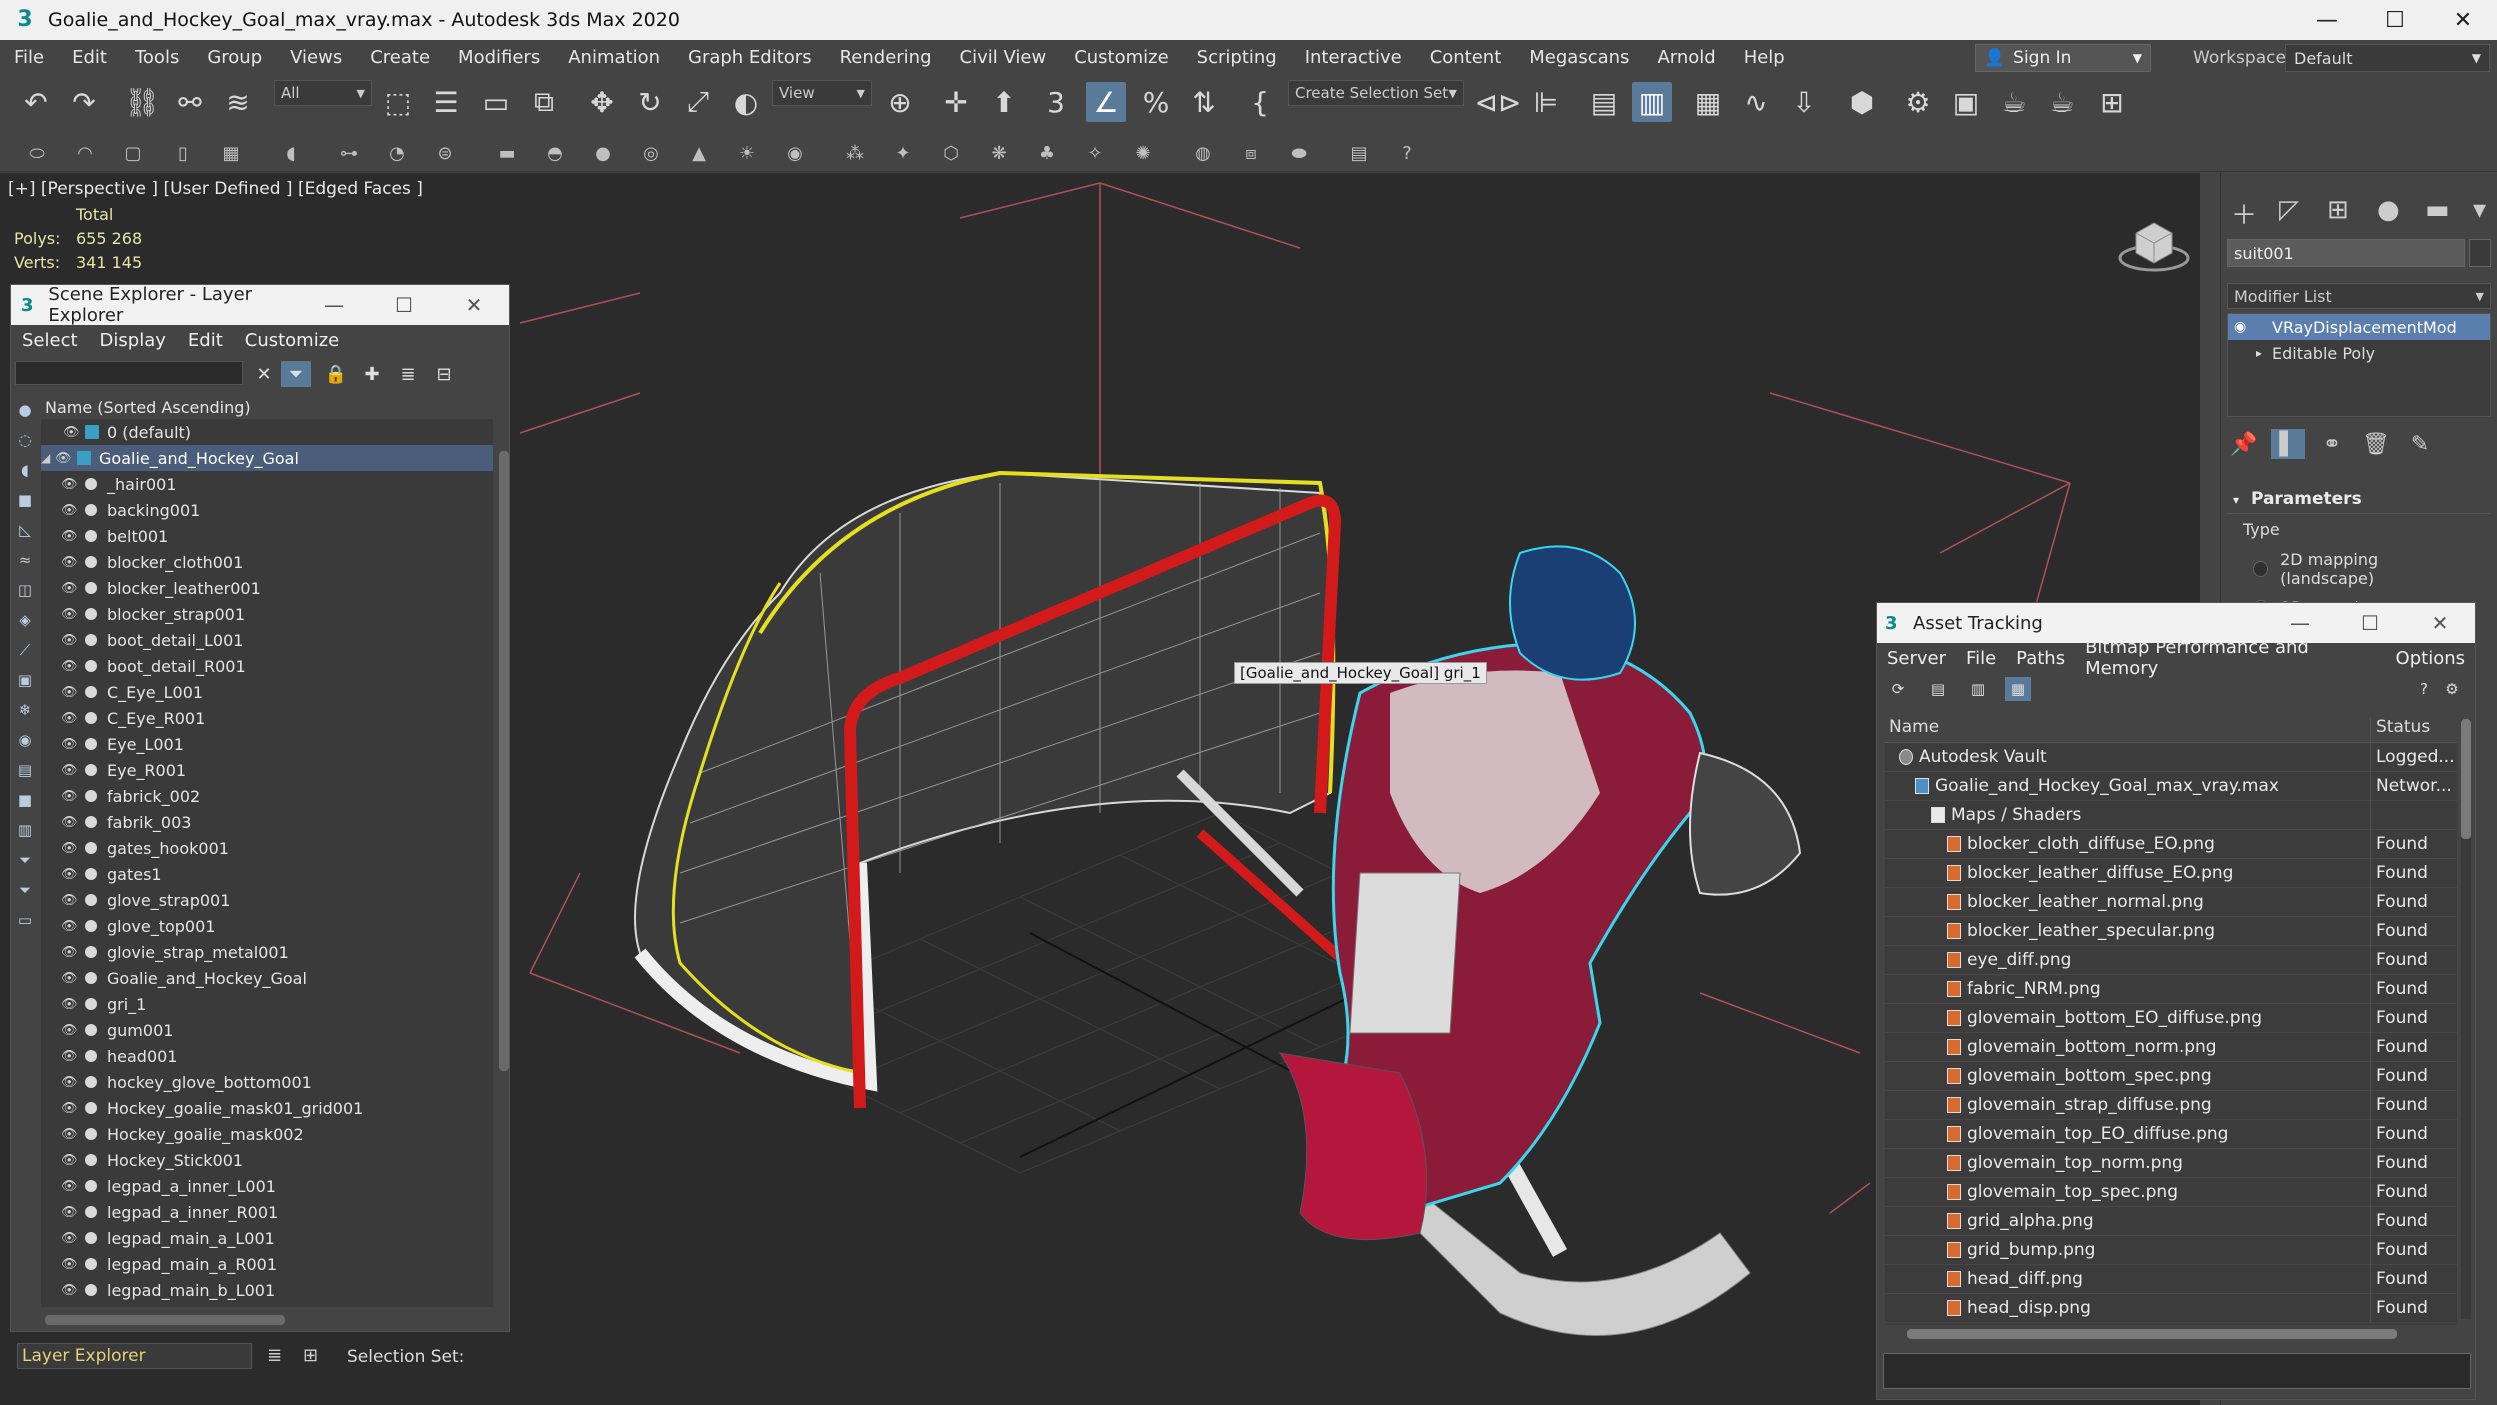  Describe the element at coordinates (698, 102) in the screenshot. I see `scale-icon: ⤢` at that location.